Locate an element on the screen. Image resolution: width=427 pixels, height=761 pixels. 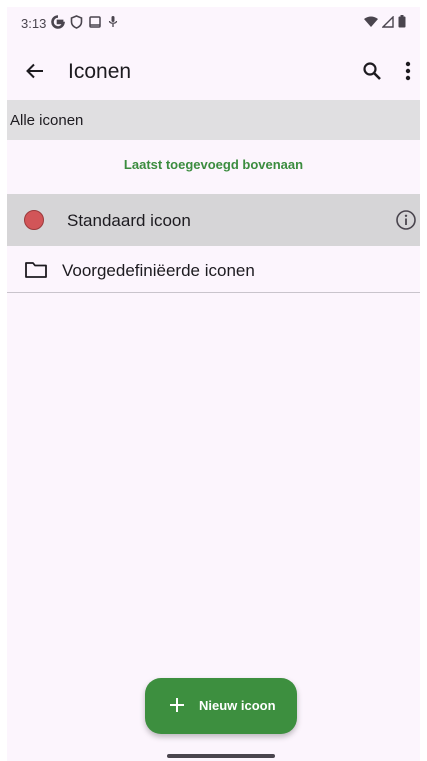
battery-icon is located at coordinates (402, 23).